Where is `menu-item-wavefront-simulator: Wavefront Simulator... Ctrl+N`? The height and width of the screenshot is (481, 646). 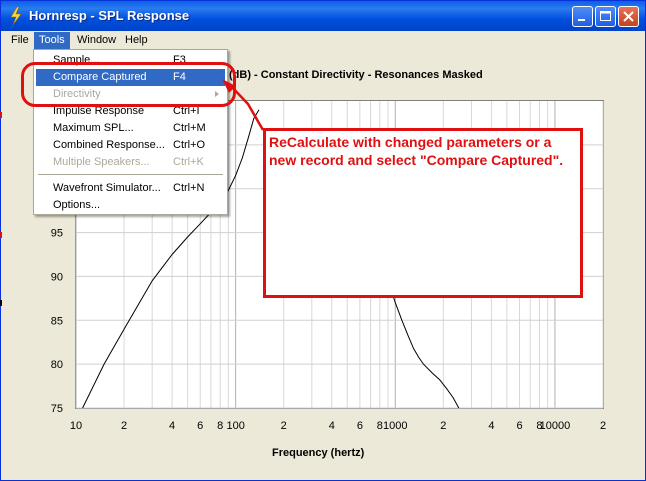 menu-item-wavefront-simulator: Wavefront Simulator... Ctrl+N is located at coordinates (130, 188).